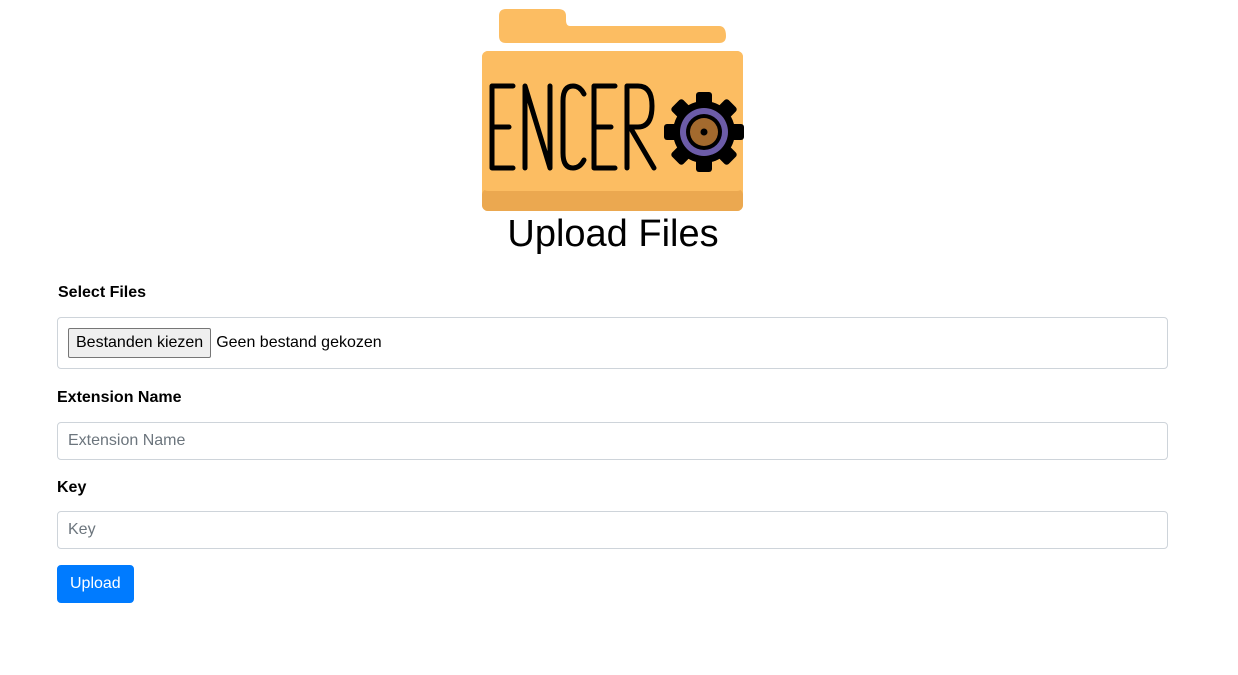  What do you see at coordinates (72, 487) in the screenshot?
I see `key-label: Key` at bounding box center [72, 487].